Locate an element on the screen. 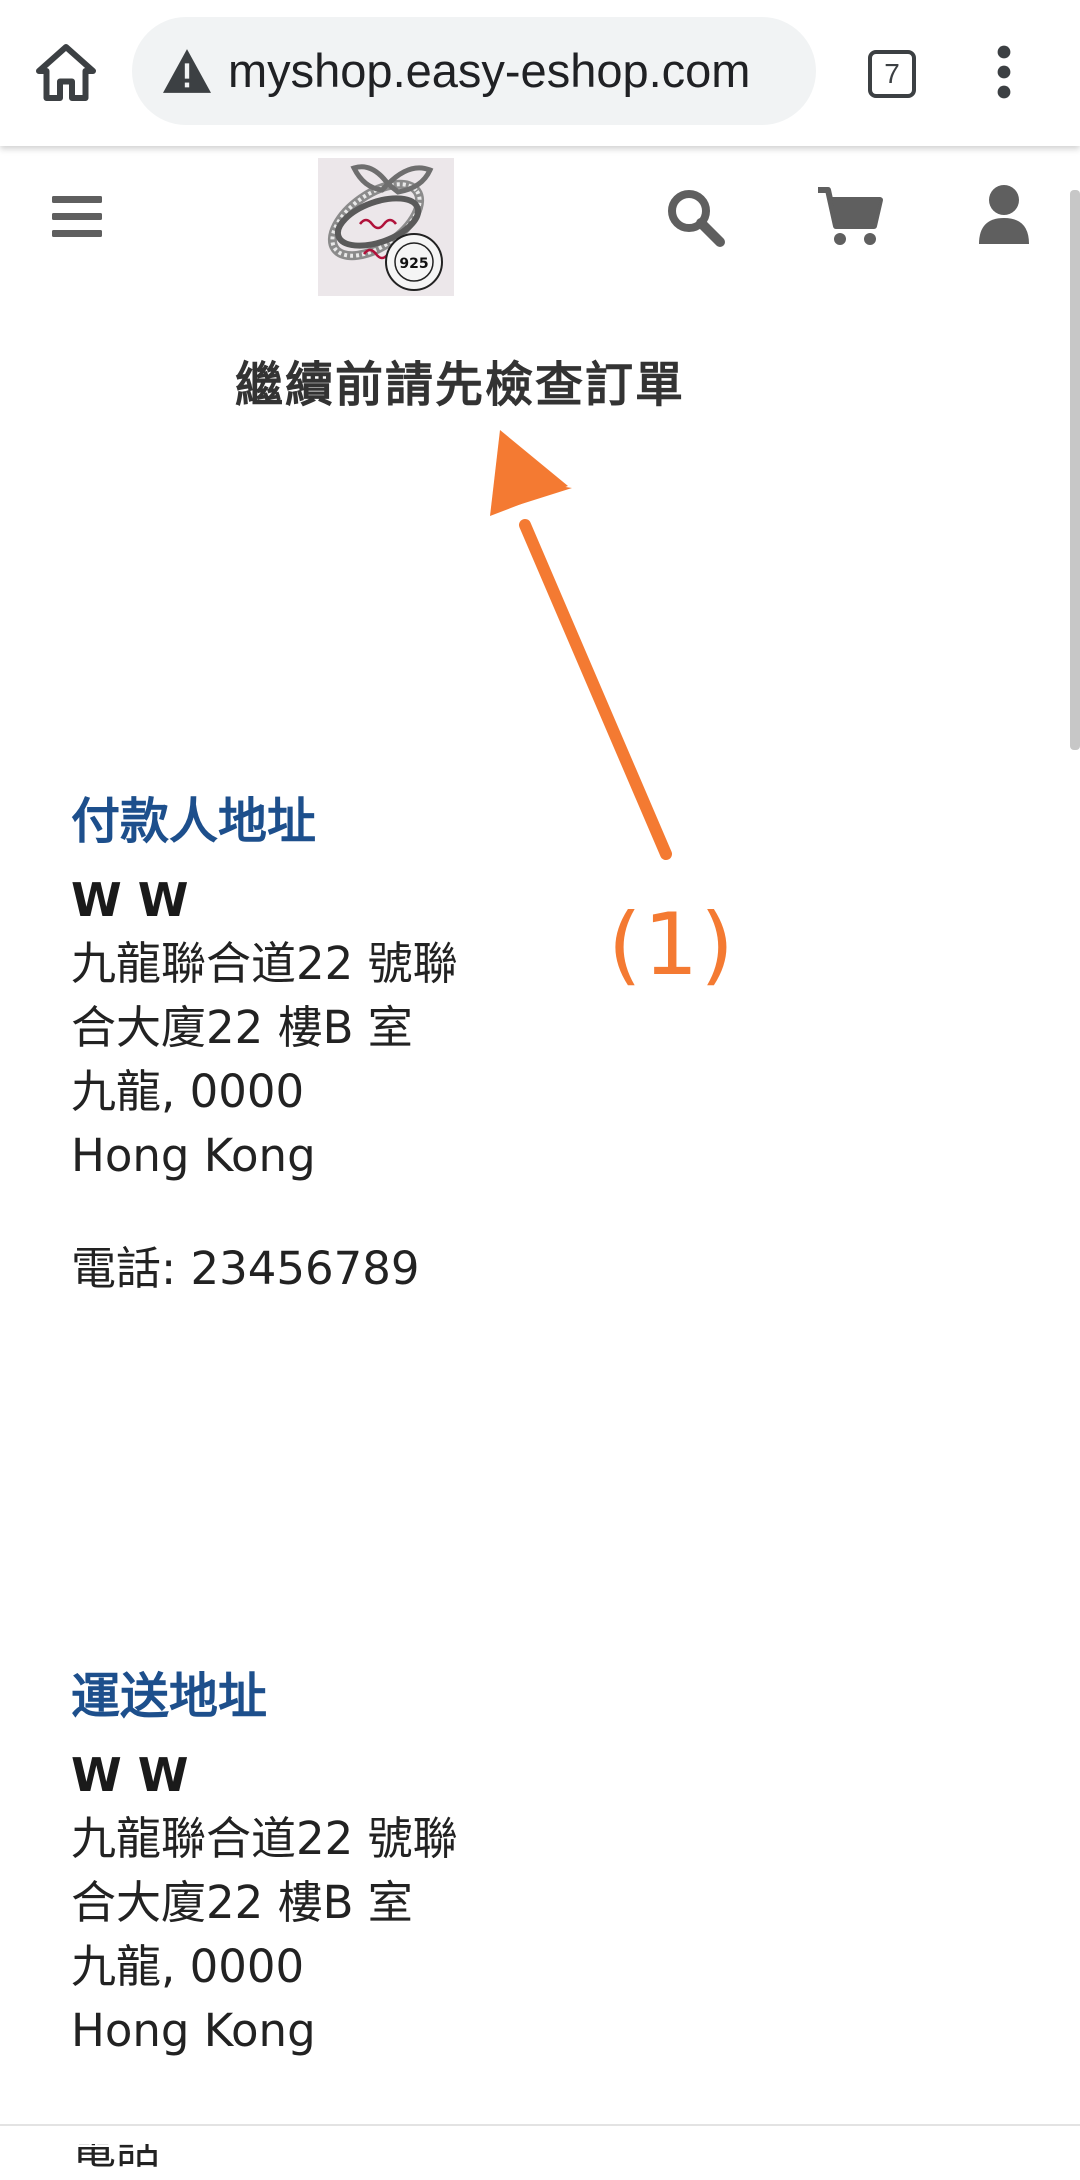 The width and height of the screenshot is (1080, 2180). shop-logo: 925 is located at coordinates (386, 227).